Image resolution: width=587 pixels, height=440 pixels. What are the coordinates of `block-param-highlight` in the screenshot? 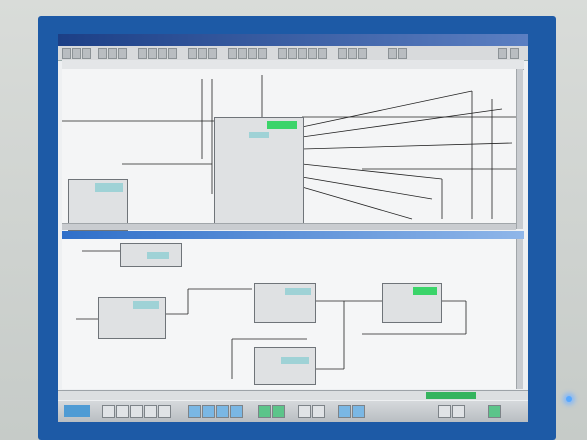 It's located at (259, 135).